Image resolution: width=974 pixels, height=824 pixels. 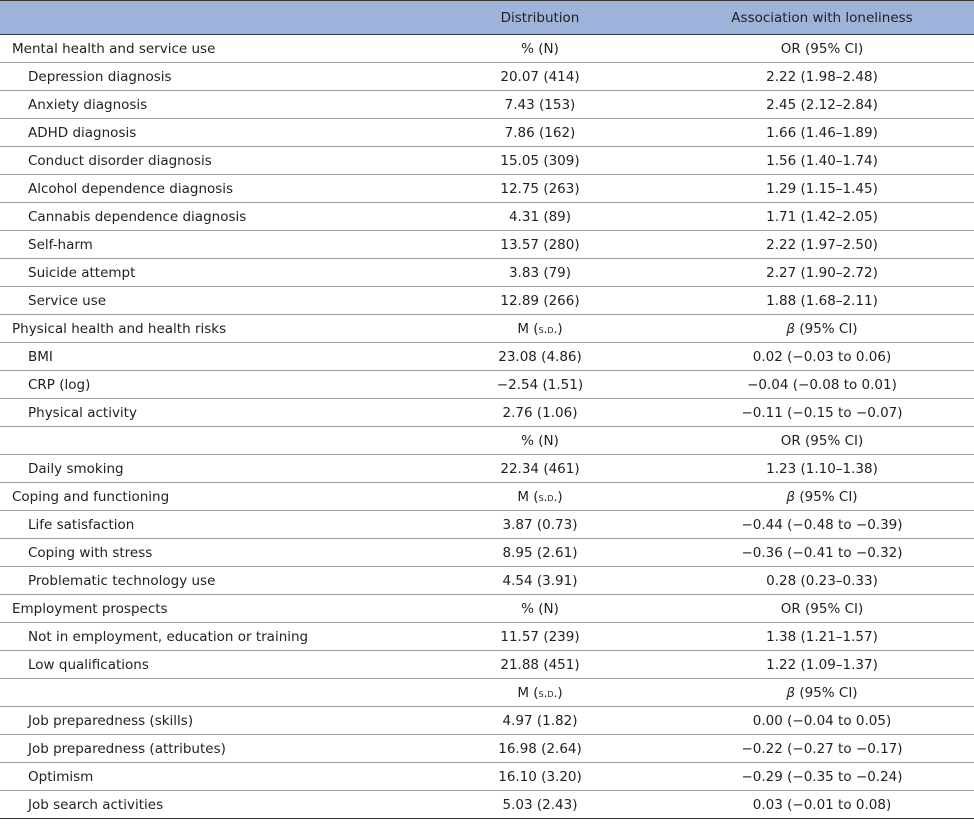 I want to click on association-cell: 1.22 (1.09–1.37), so click(x=822, y=664).